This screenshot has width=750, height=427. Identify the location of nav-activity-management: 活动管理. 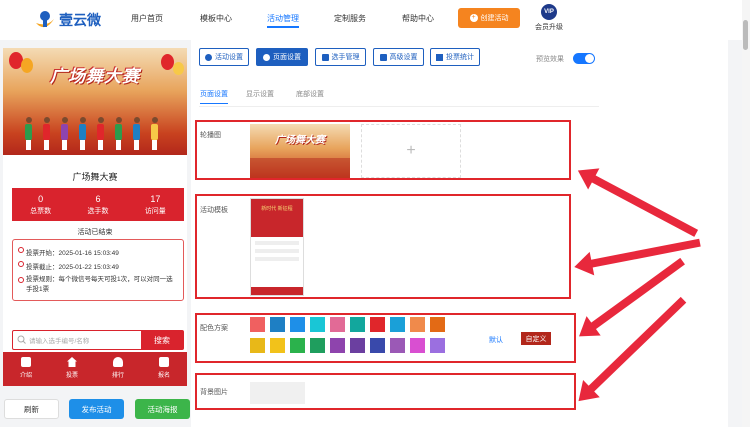
(283, 20).